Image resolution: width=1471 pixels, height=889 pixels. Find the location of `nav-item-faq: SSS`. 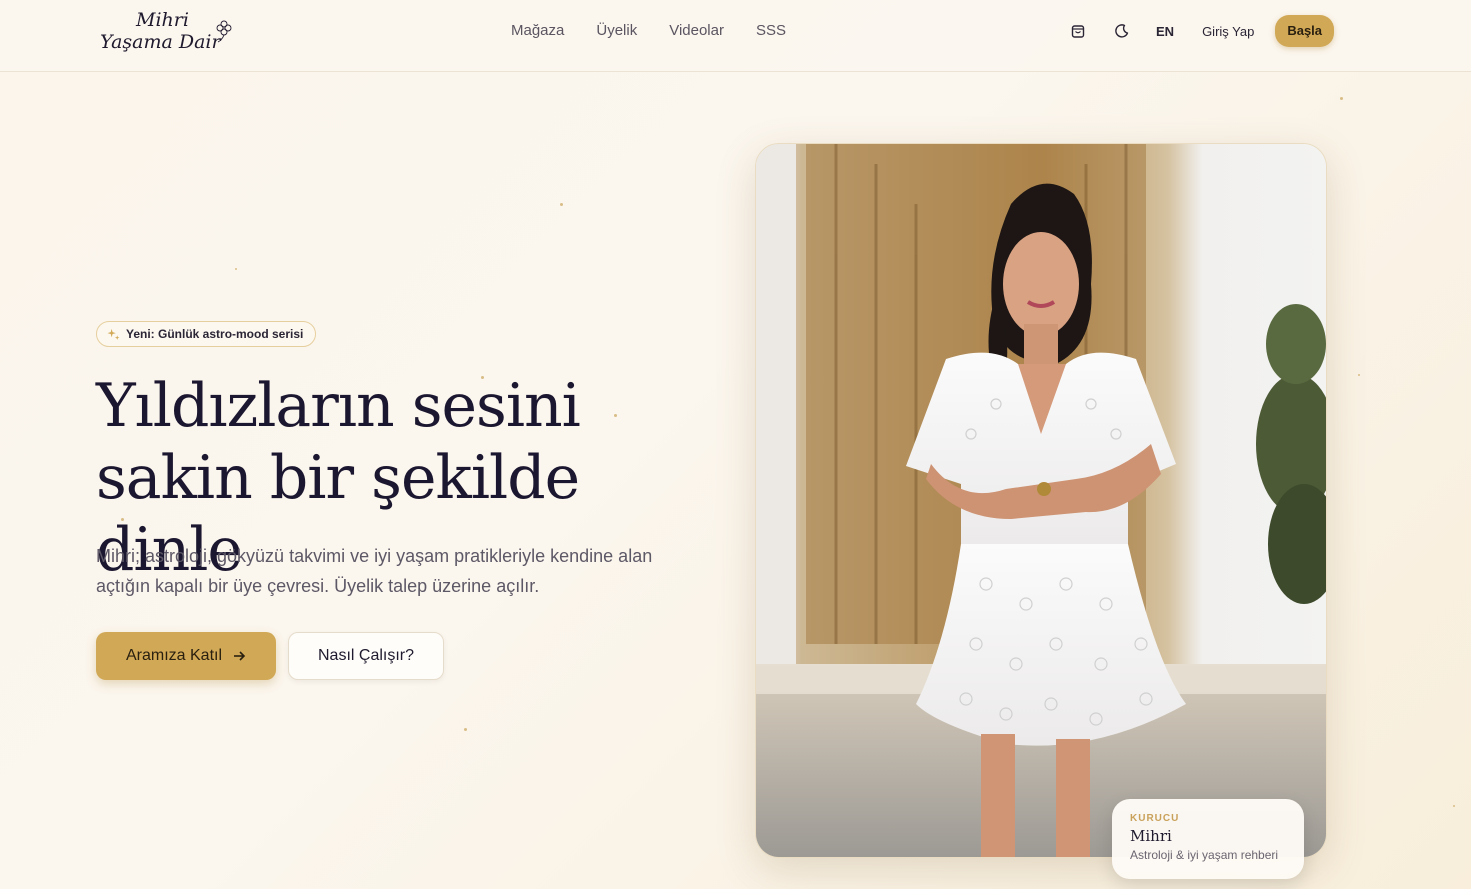

nav-item-faq: SSS is located at coordinates (771, 31).